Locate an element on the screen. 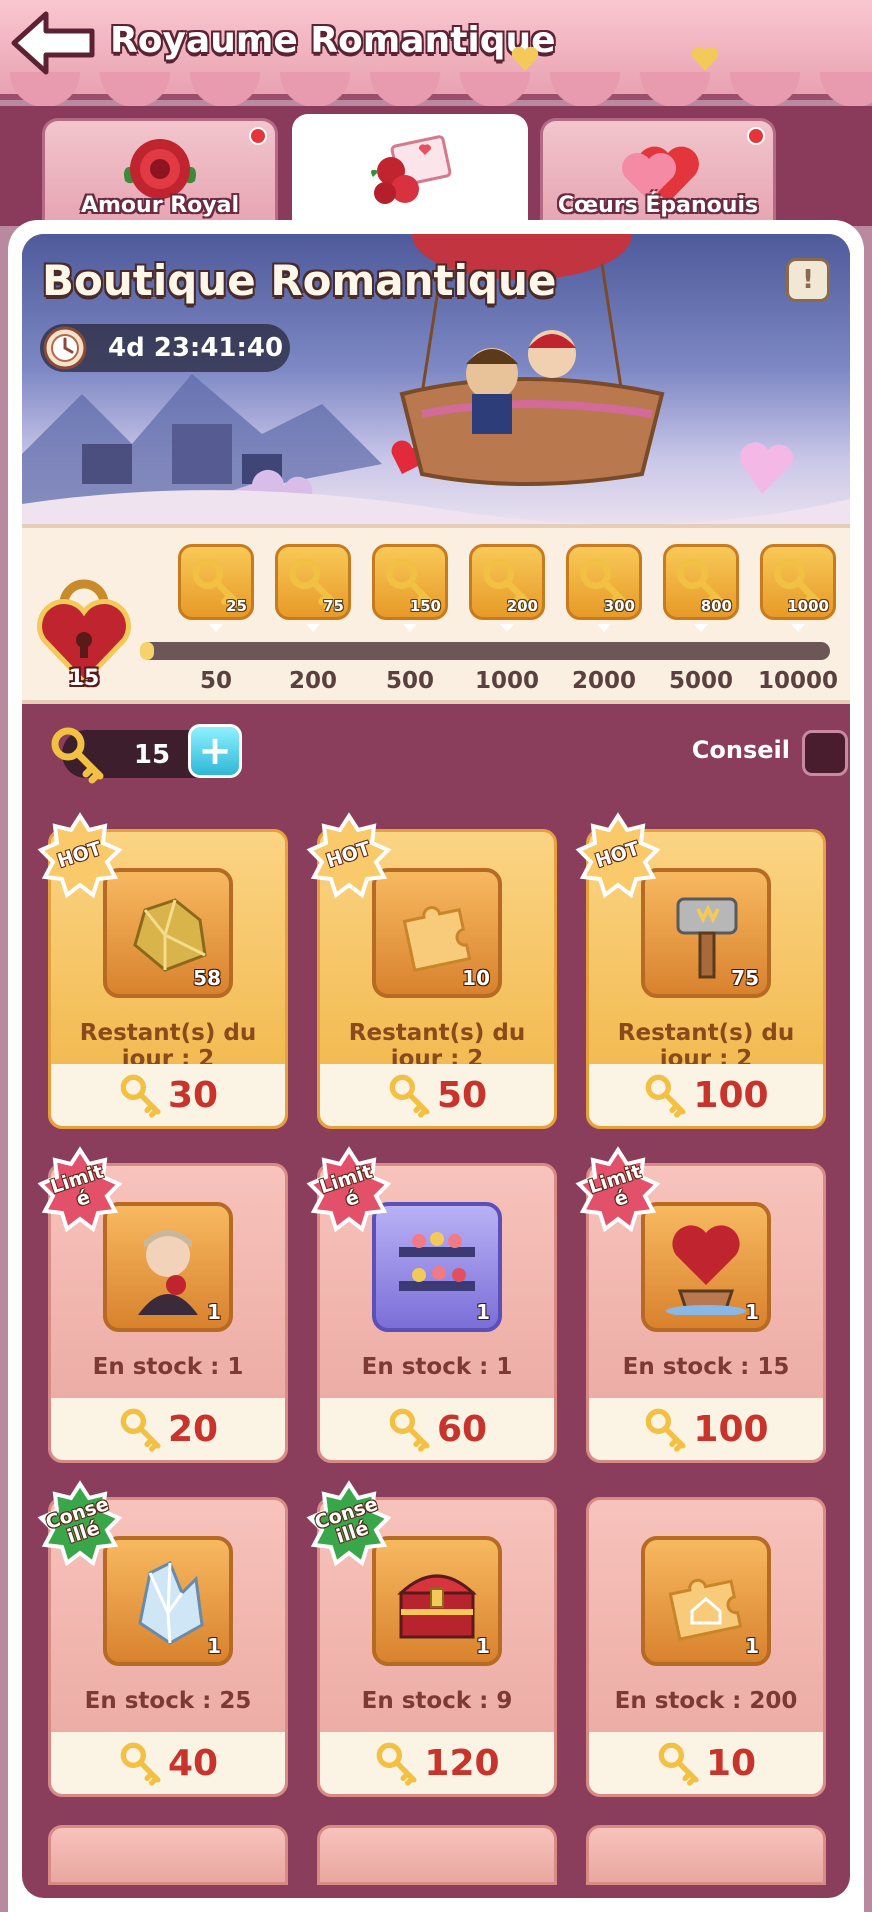  item-quantity: 10 is located at coordinates (476, 978).